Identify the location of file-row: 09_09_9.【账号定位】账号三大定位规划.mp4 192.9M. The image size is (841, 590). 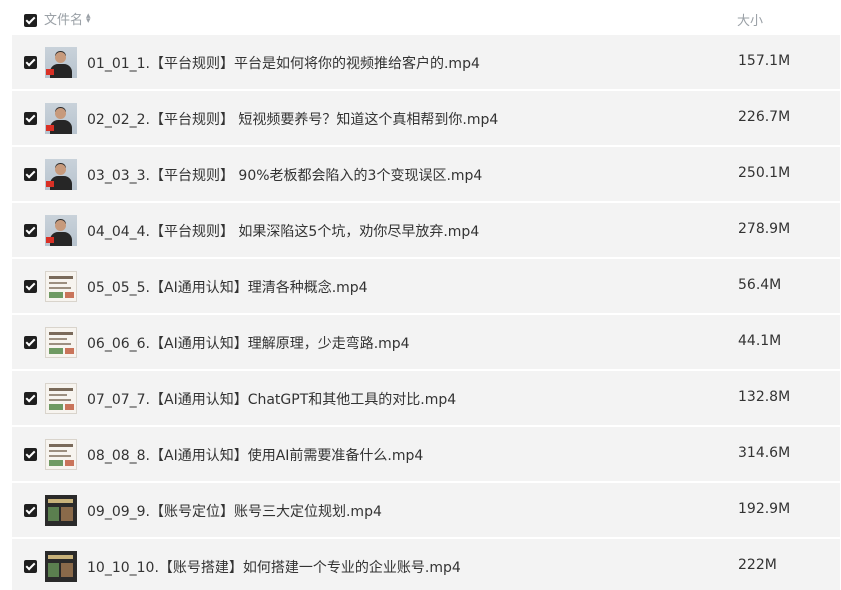
(426, 510).